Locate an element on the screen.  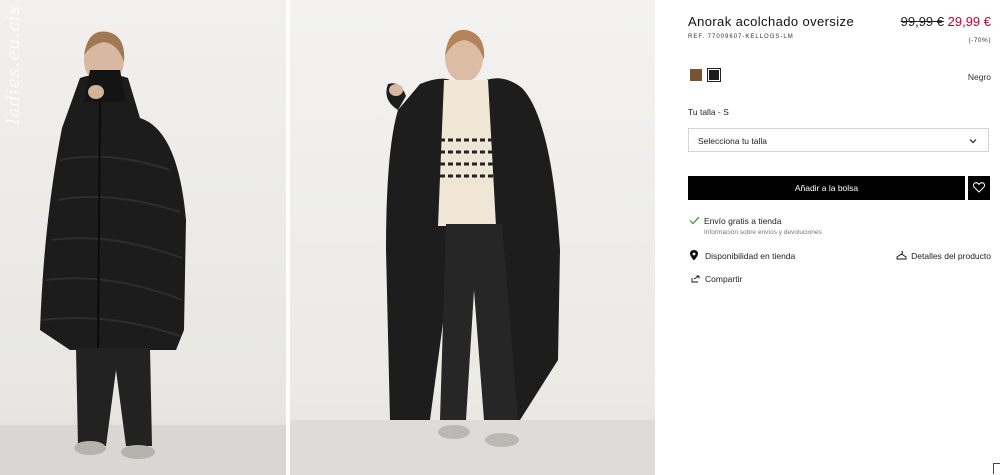
share-link: Compartir is located at coordinates (723, 279).